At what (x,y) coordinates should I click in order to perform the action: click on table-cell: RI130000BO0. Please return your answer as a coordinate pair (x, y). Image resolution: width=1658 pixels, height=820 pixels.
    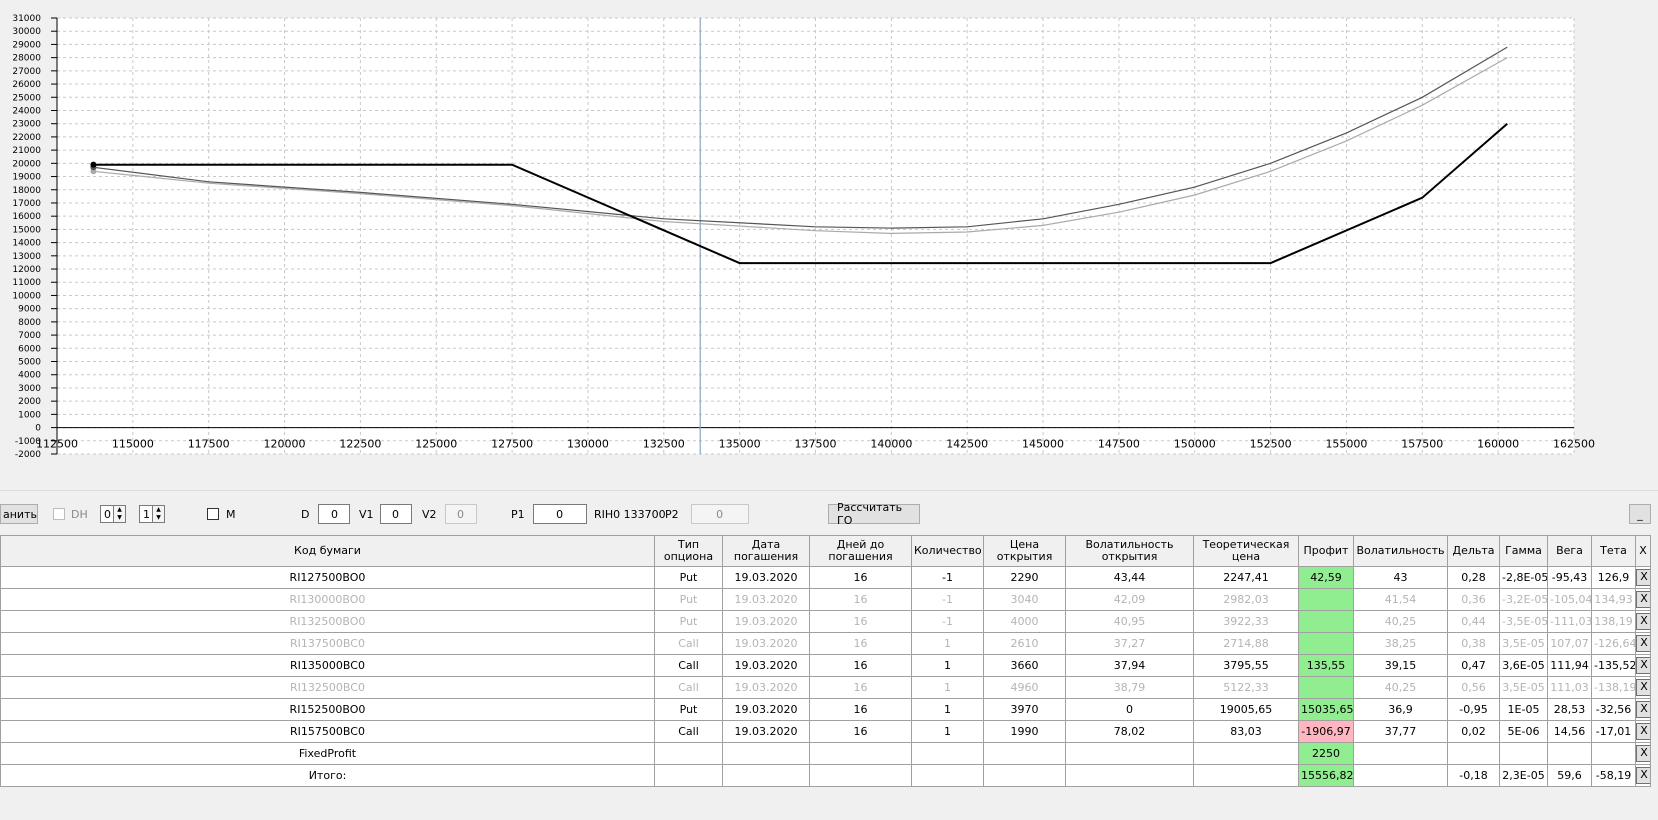
    Looking at the image, I should click on (327, 599).